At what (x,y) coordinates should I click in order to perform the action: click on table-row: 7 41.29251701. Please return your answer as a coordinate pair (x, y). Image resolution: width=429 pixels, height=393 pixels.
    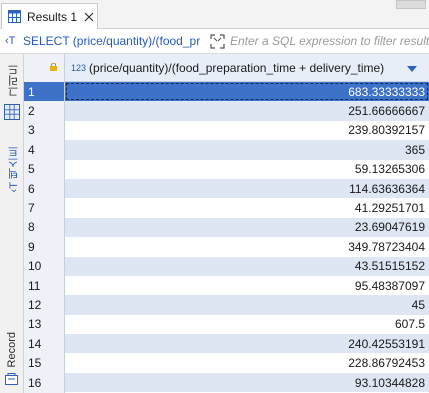
    Looking at the image, I should click on (226, 208).